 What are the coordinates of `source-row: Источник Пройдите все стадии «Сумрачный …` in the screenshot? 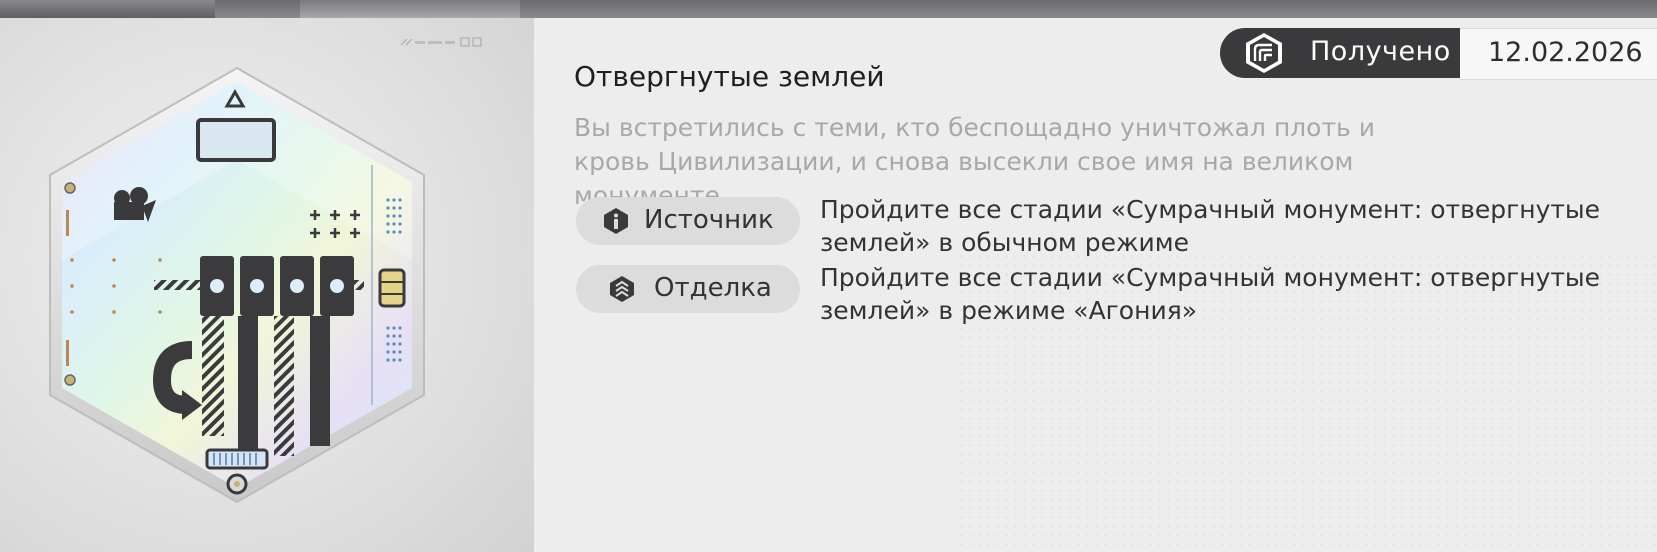 It's located at (1106, 226).